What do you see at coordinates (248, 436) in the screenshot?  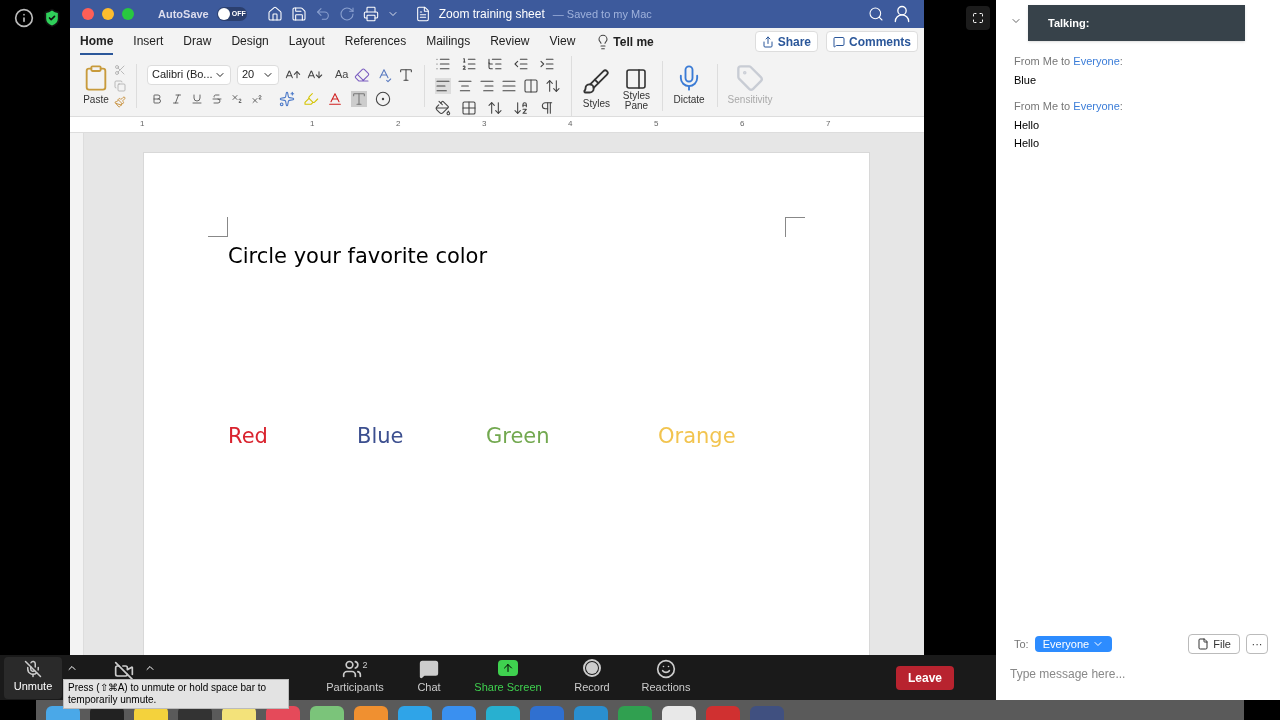 I see `color-word: Red` at bounding box center [248, 436].